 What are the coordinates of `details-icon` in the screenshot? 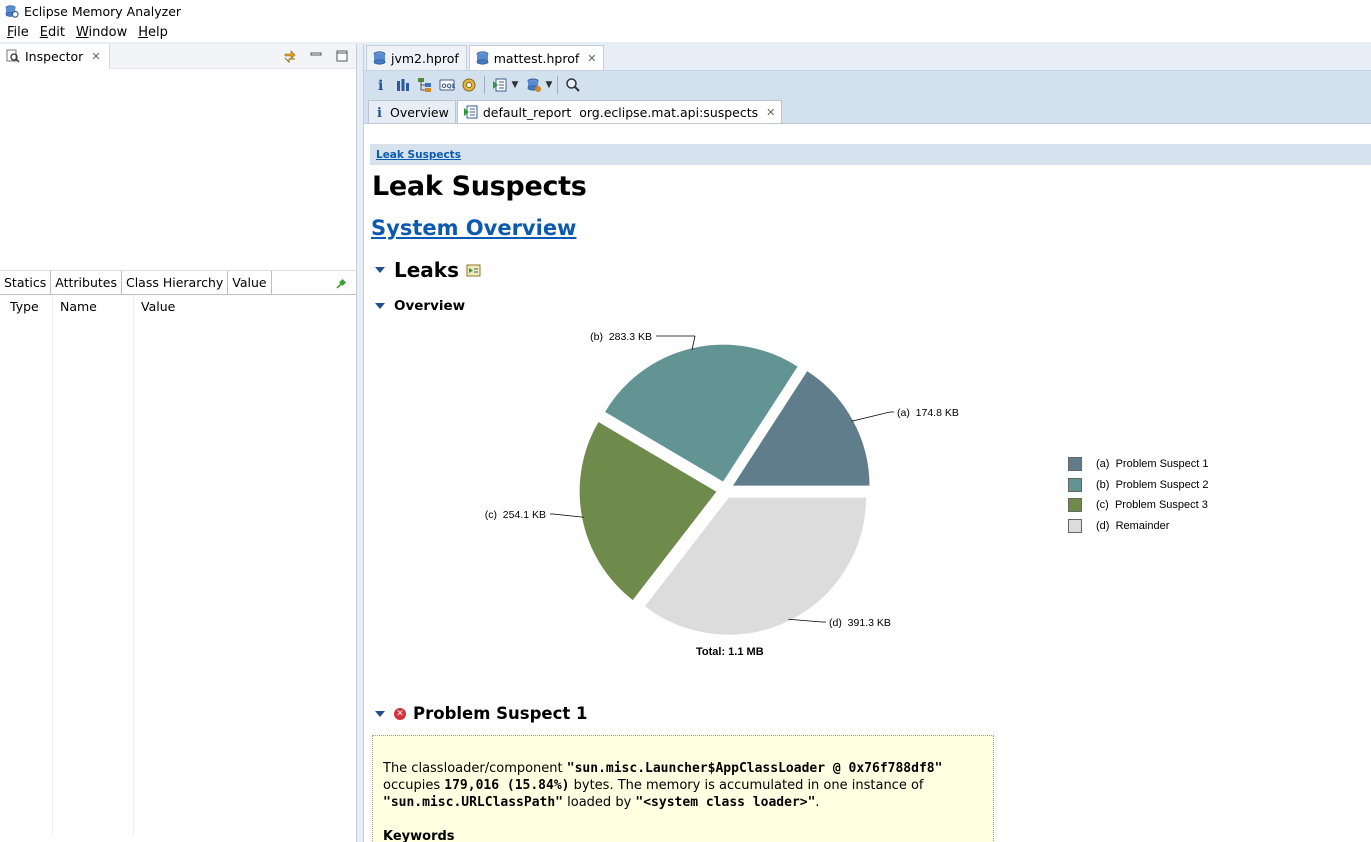 It's located at (473, 270).